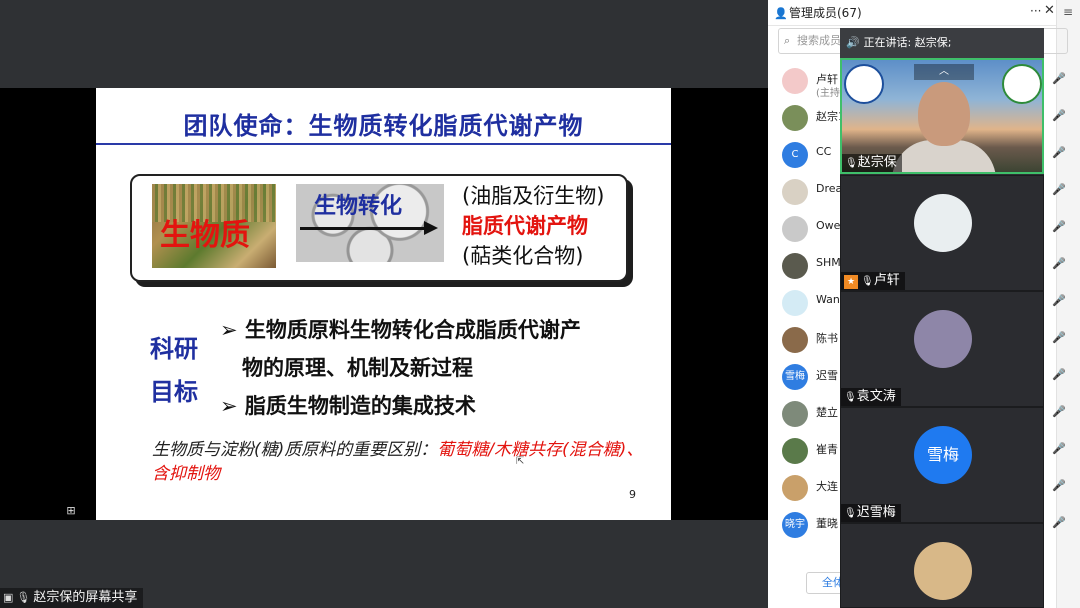  I want to click on participant-label: 🎙迟雪梅, so click(871, 513).